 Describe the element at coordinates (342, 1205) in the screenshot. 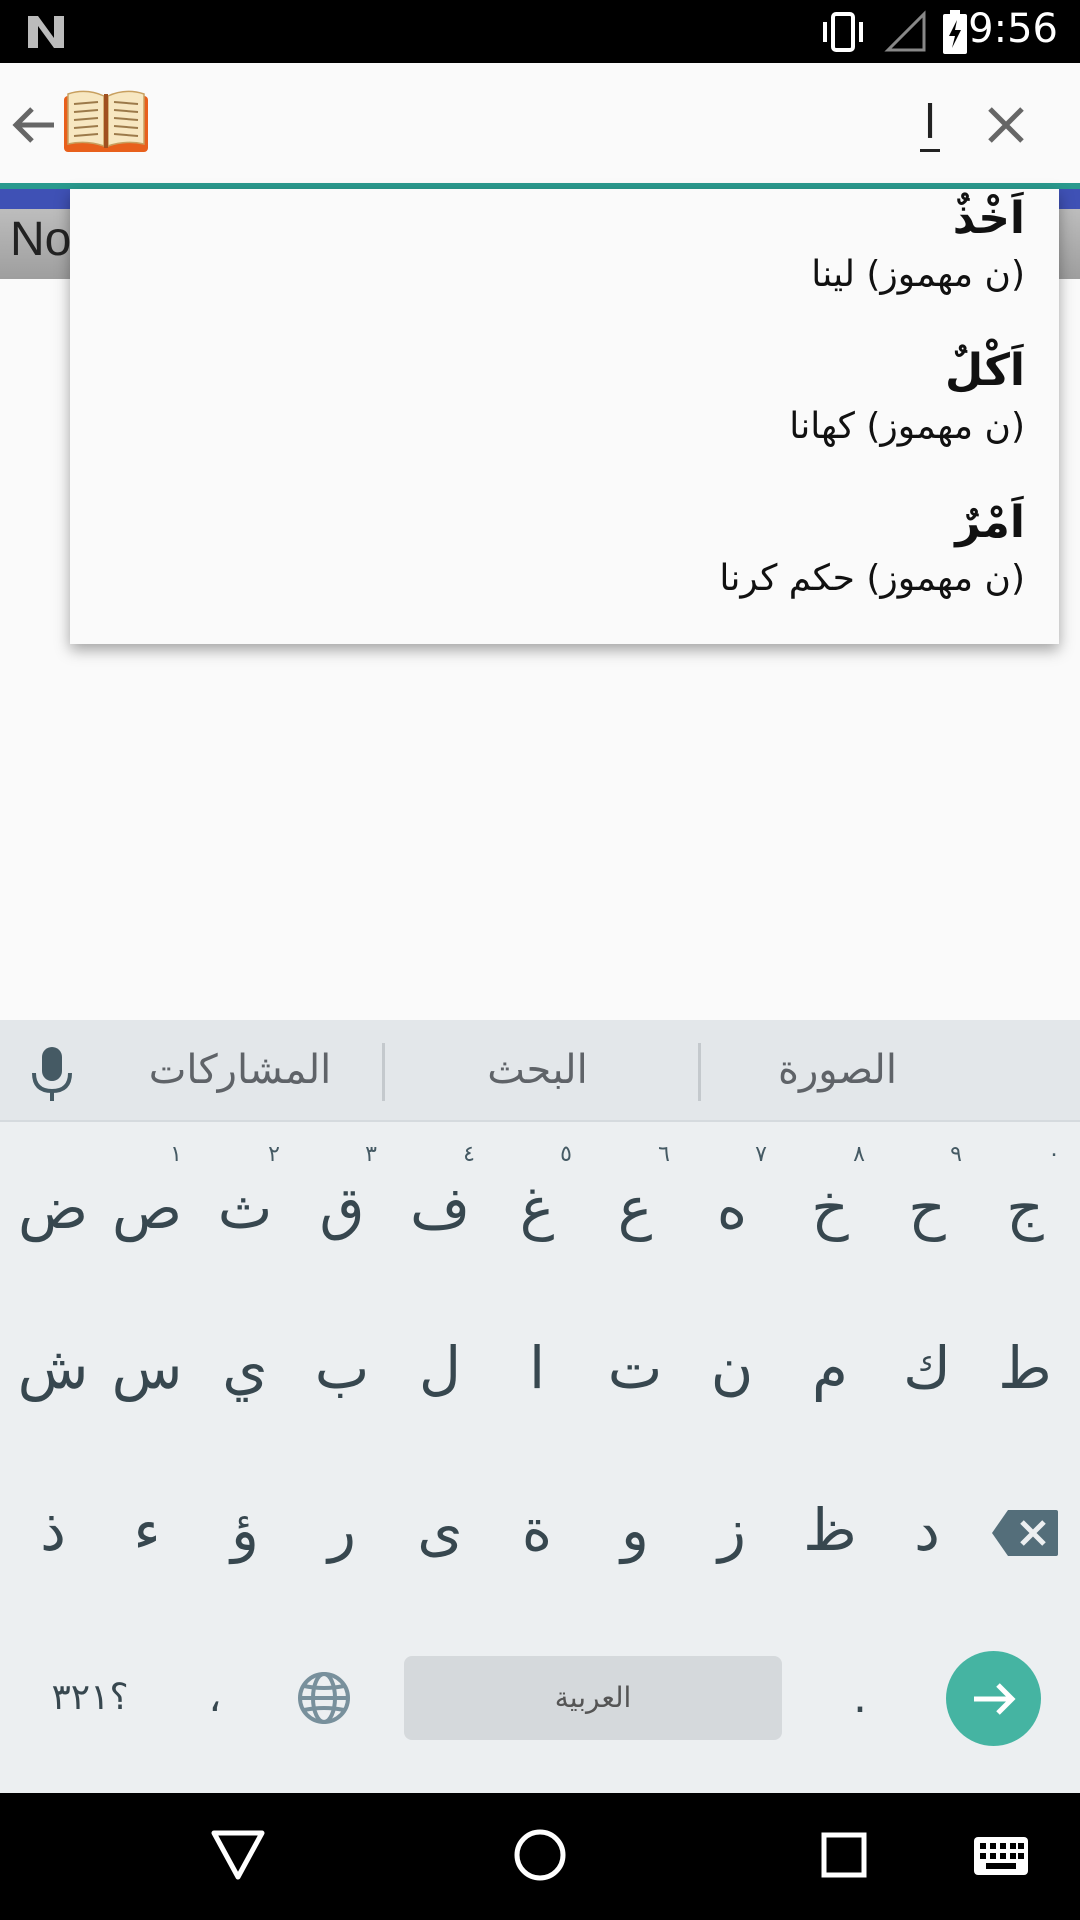

I see `key: ٣ق` at that location.